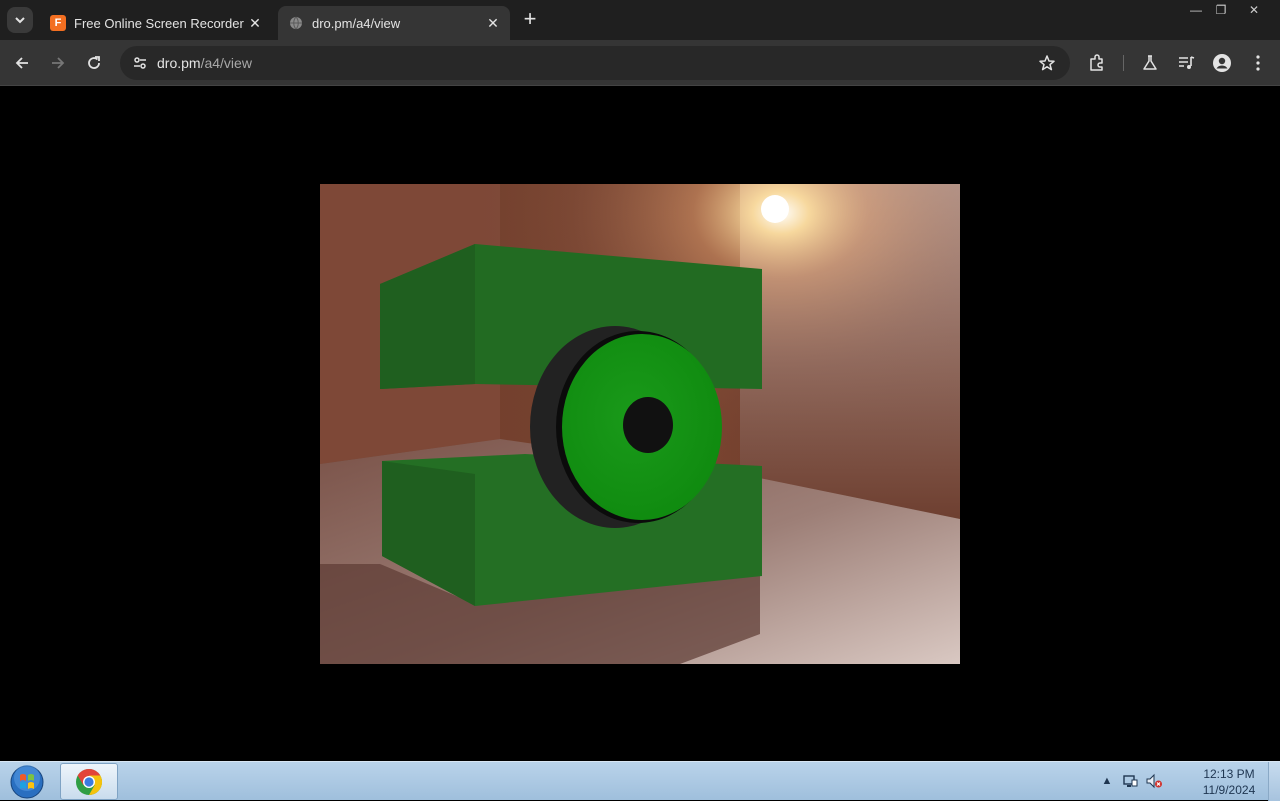 This screenshot has width=1280, height=801. I want to click on chevron-down-icon, so click(20, 20).